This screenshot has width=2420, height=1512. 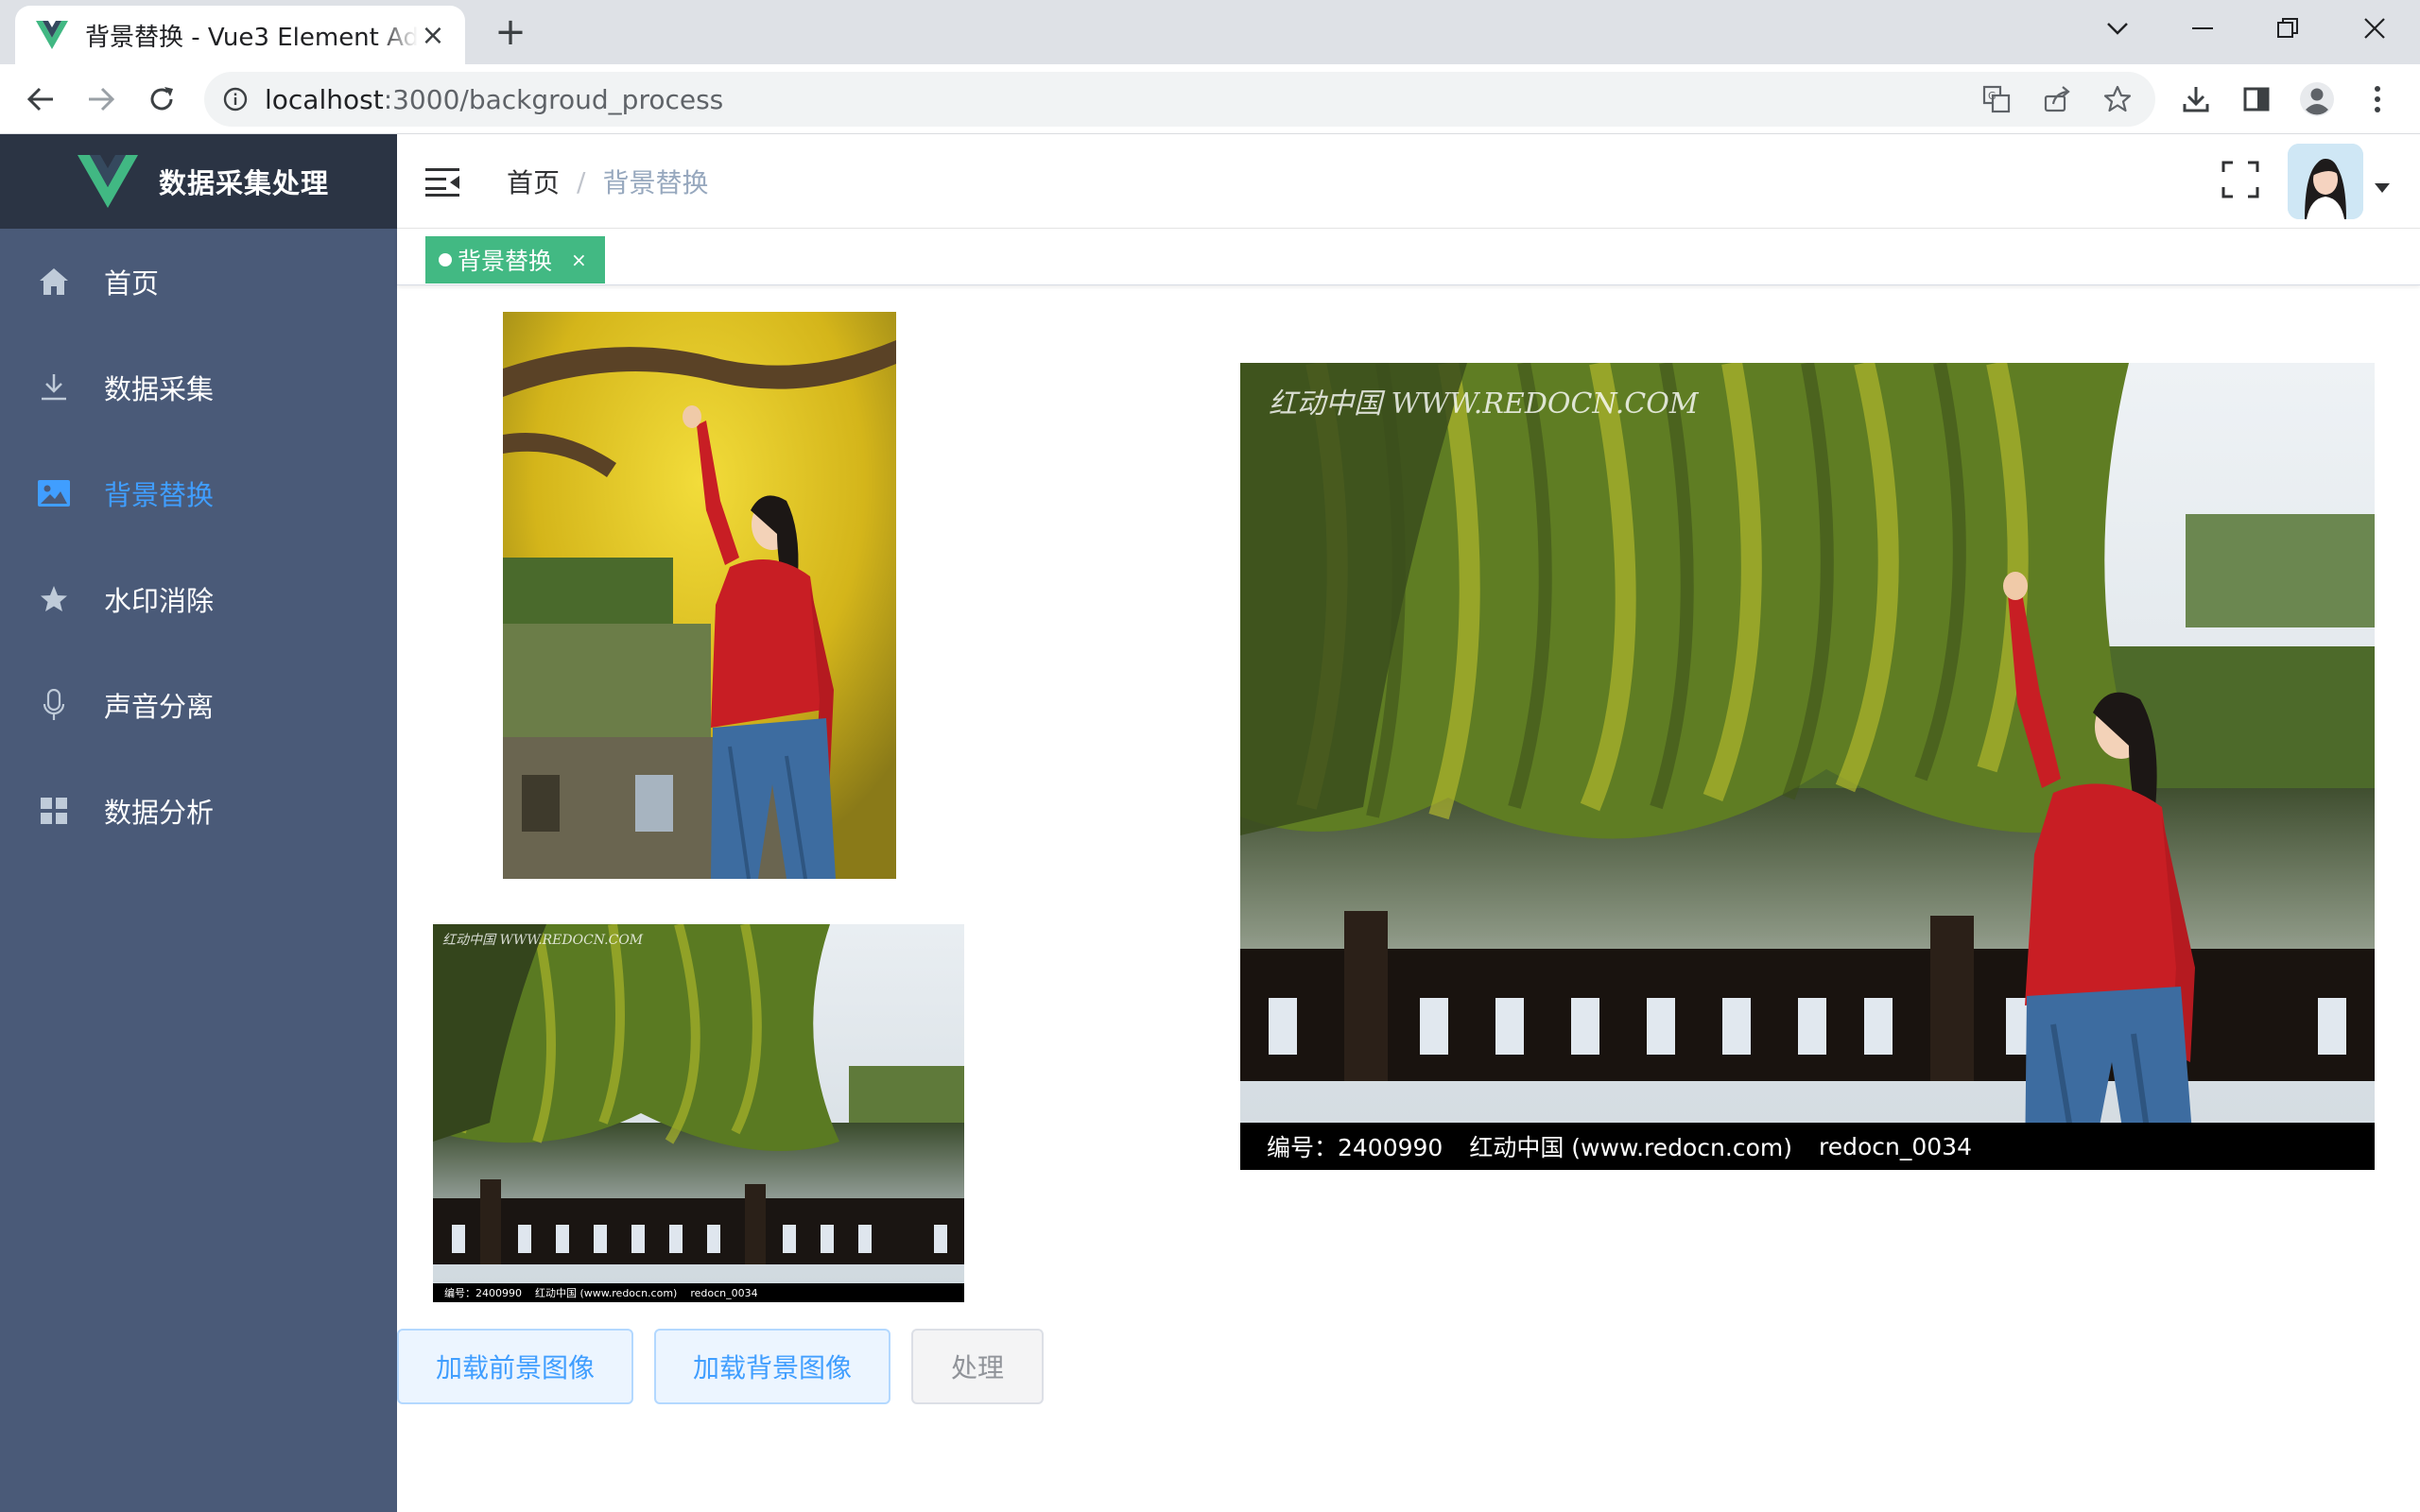 What do you see at coordinates (442, 181) in the screenshot?
I see `hamburger-icon` at bounding box center [442, 181].